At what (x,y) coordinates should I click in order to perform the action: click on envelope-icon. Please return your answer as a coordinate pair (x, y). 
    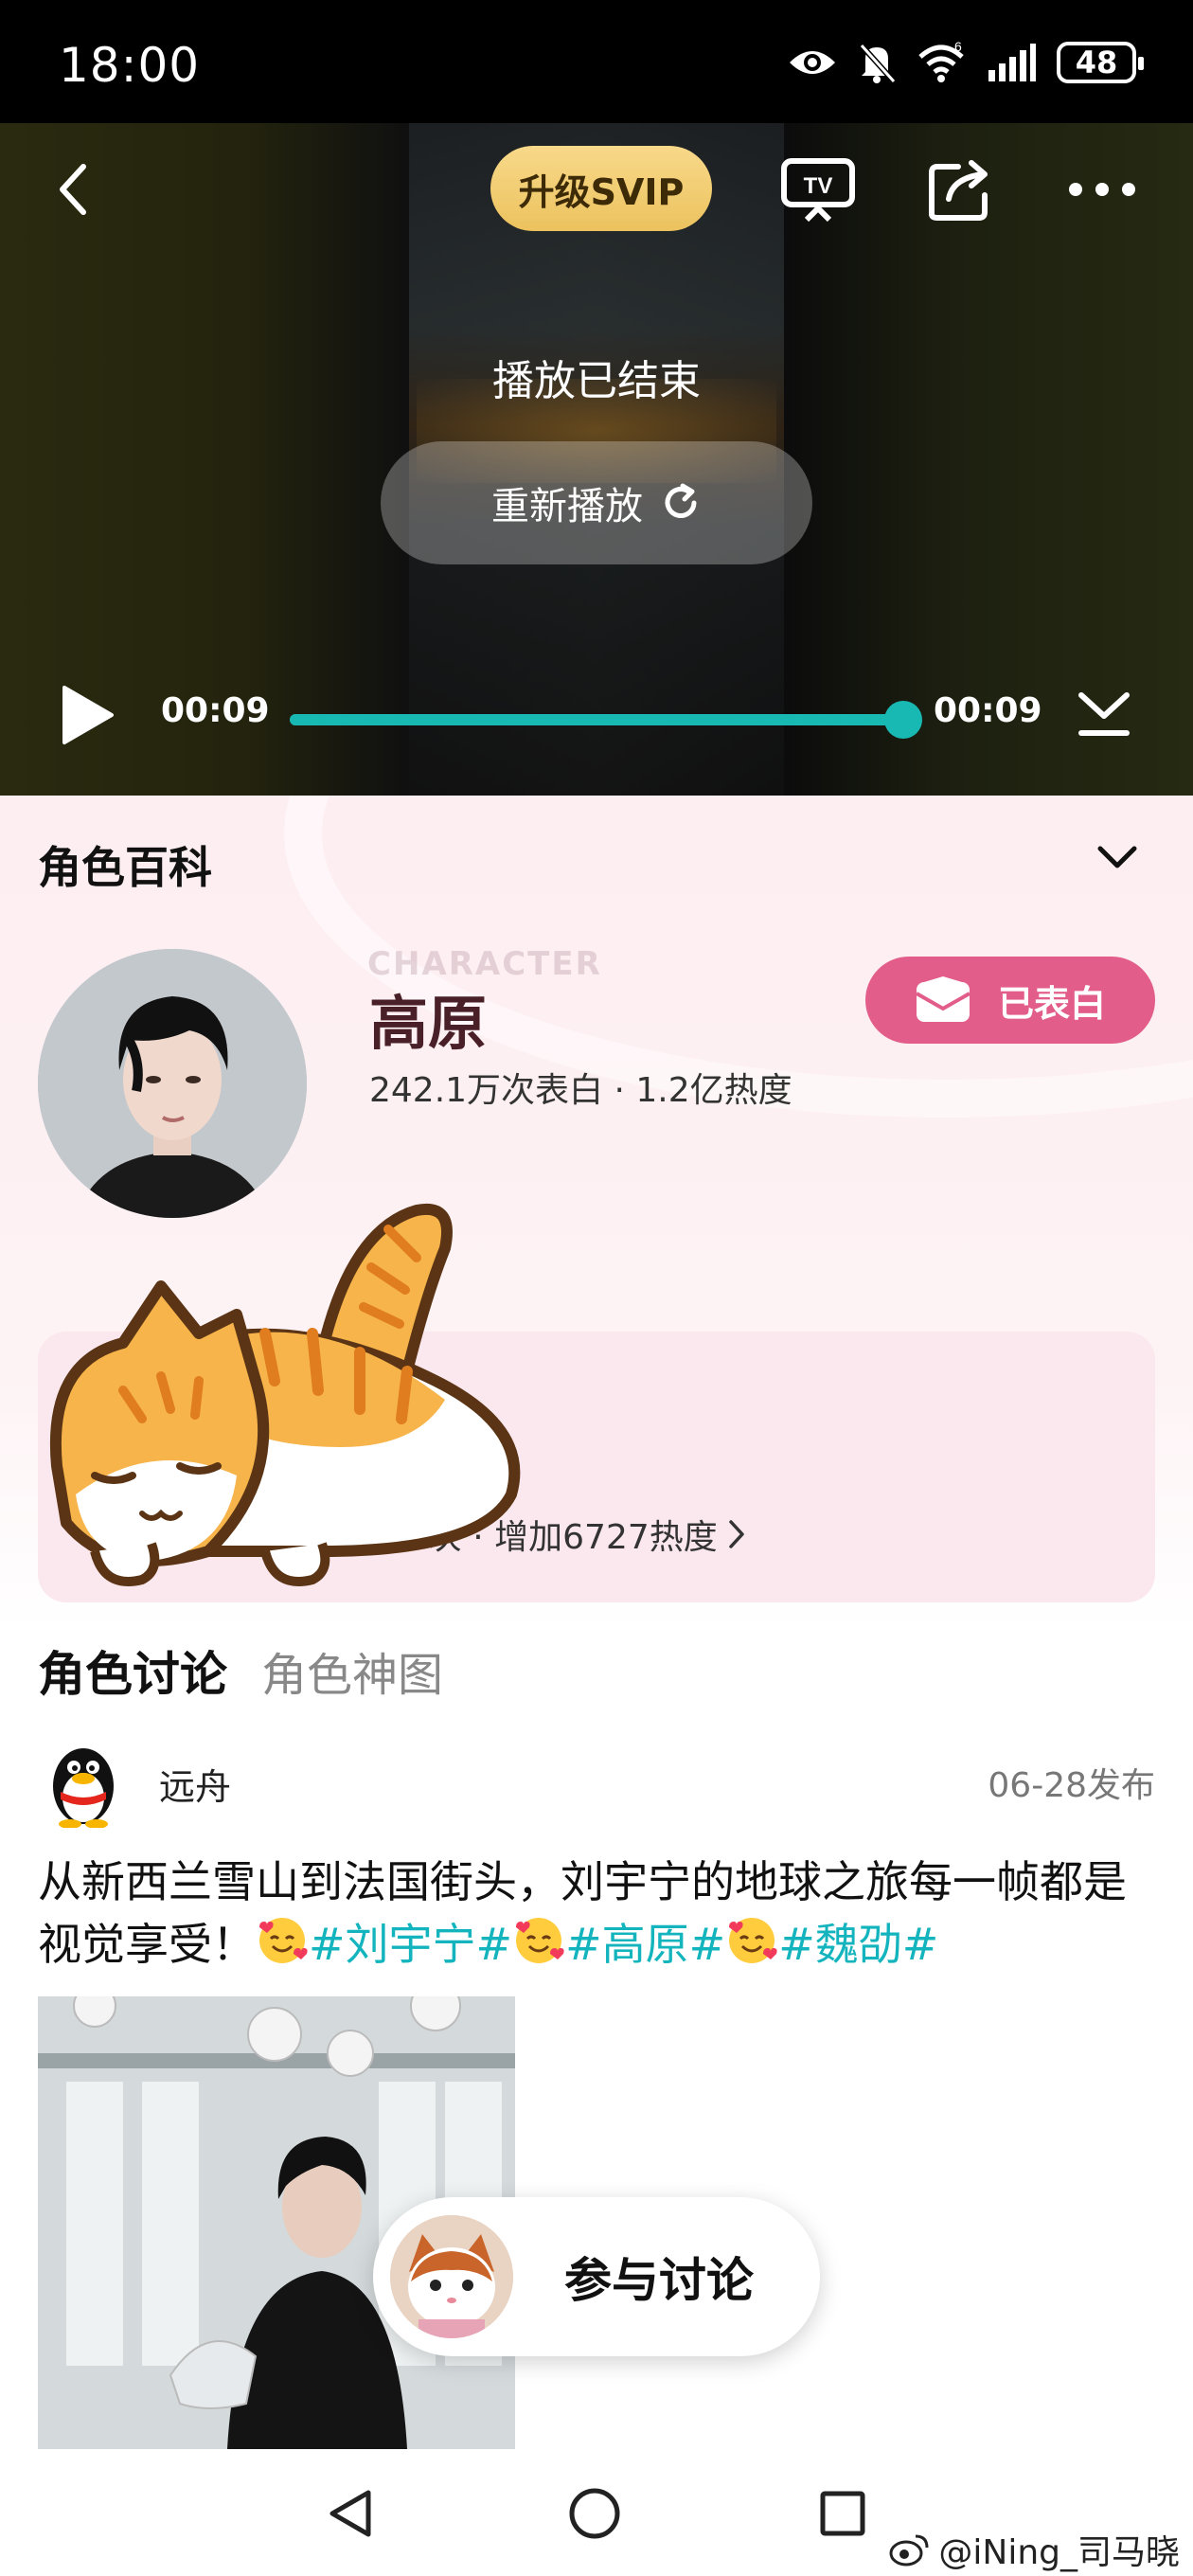
    Looking at the image, I should click on (942, 999).